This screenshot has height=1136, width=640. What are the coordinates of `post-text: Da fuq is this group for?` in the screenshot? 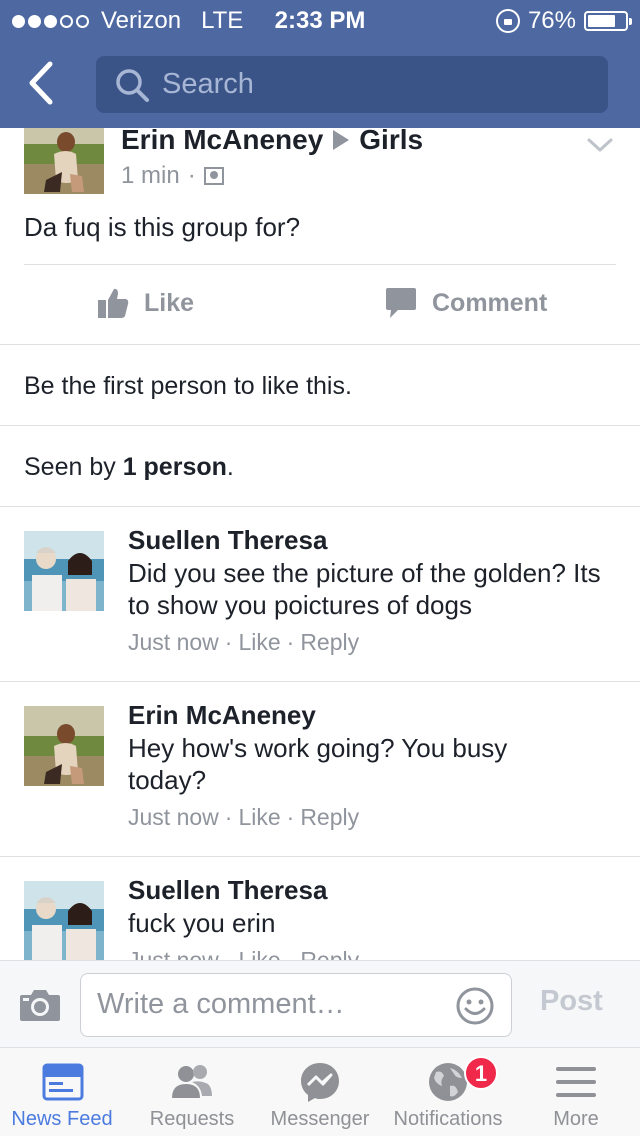 It's located at (162, 227).